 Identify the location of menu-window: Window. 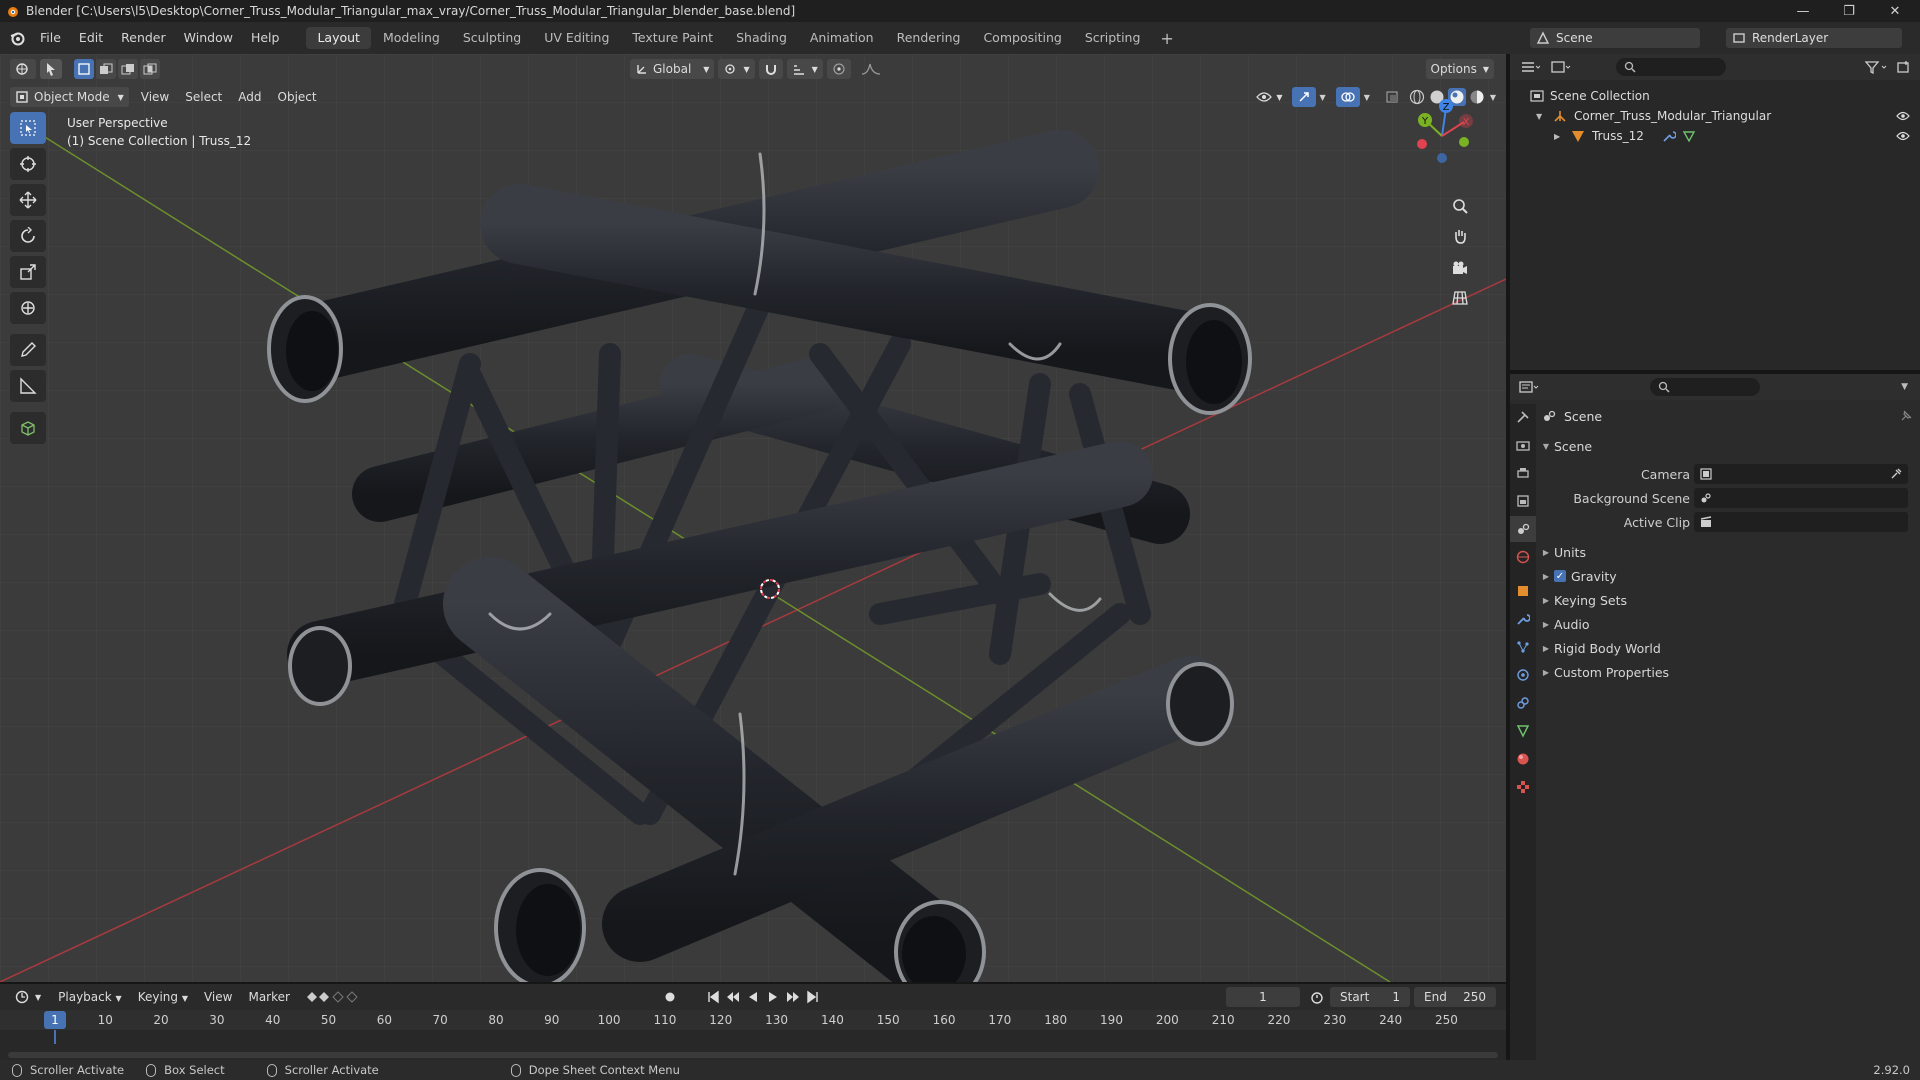
(208, 38).